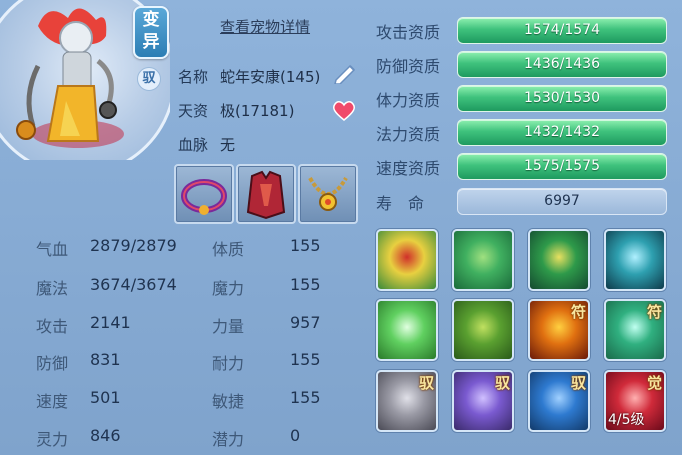 Image resolution: width=682 pixels, height=455 pixels. I want to click on stat-value: 2141, so click(110, 322).